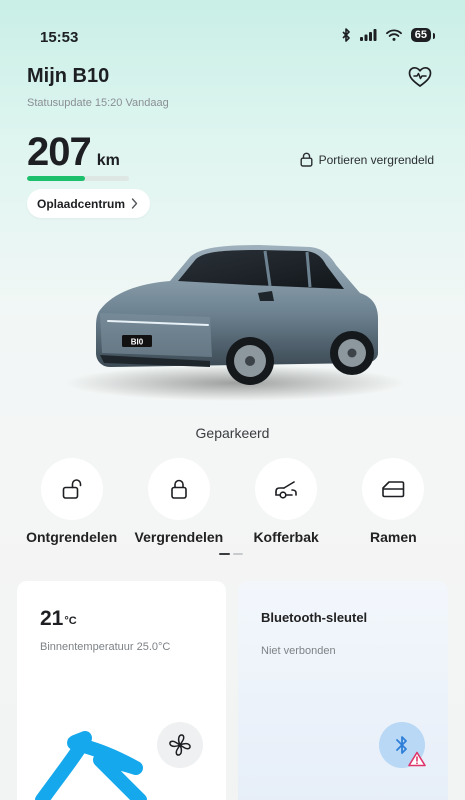 The image size is (465, 800). I want to click on fan-icon, so click(180, 745).